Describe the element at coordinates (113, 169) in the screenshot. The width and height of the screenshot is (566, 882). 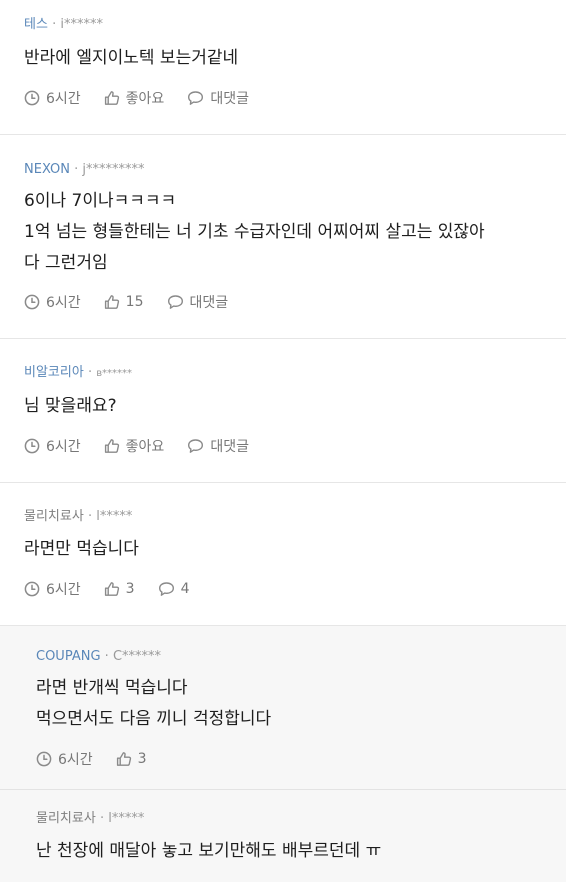
I see `comment-user-id: j*********` at that location.